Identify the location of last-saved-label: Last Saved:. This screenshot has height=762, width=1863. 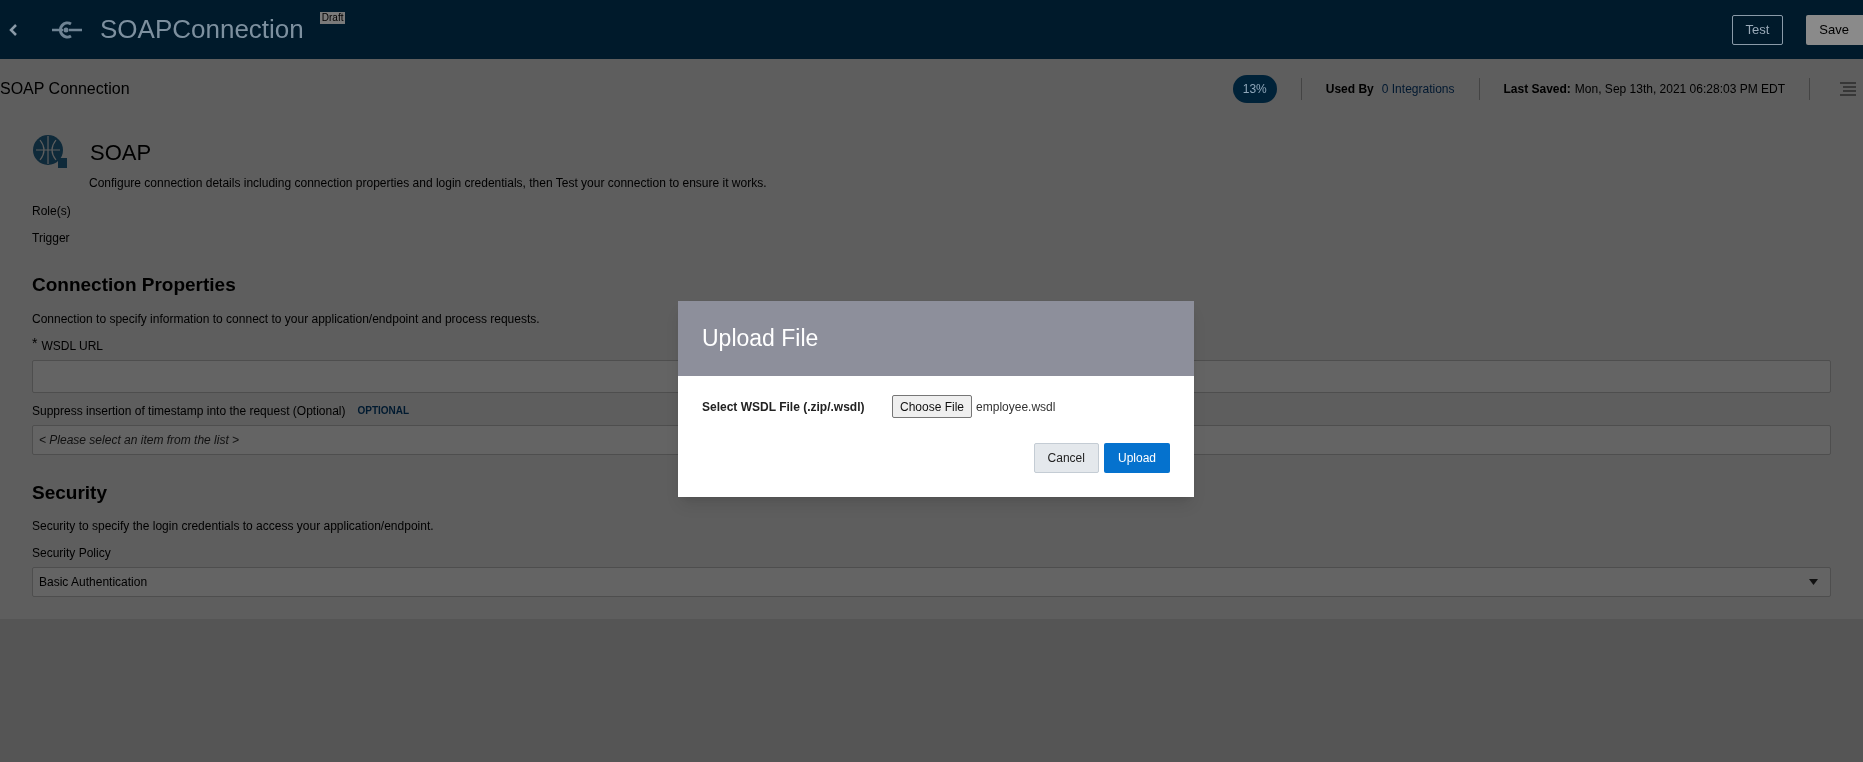
(1537, 89).